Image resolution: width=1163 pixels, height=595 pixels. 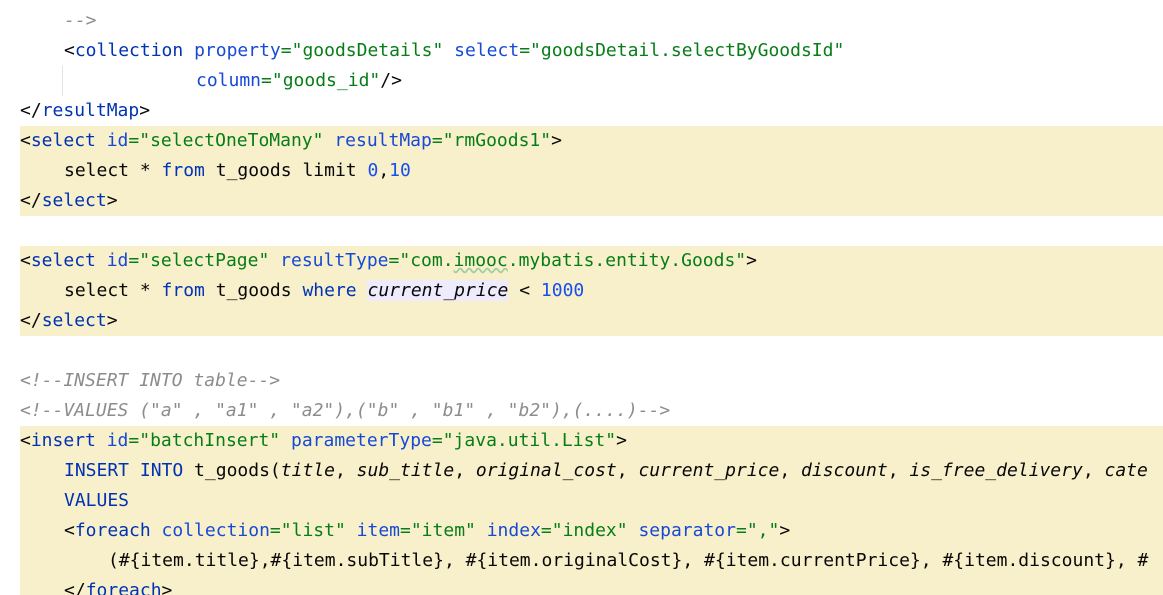 What do you see at coordinates (373, 170) in the screenshot?
I see `sql-number: 0` at bounding box center [373, 170].